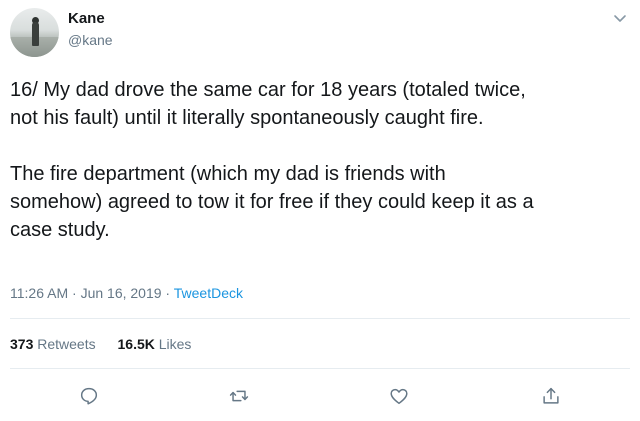 The width and height of the screenshot is (640, 421). What do you see at coordinates (109, 344) in the screenshot?
I see `tweet-stats: 373 Retweets 16.5K Likes` at bounding box center [109, 344].